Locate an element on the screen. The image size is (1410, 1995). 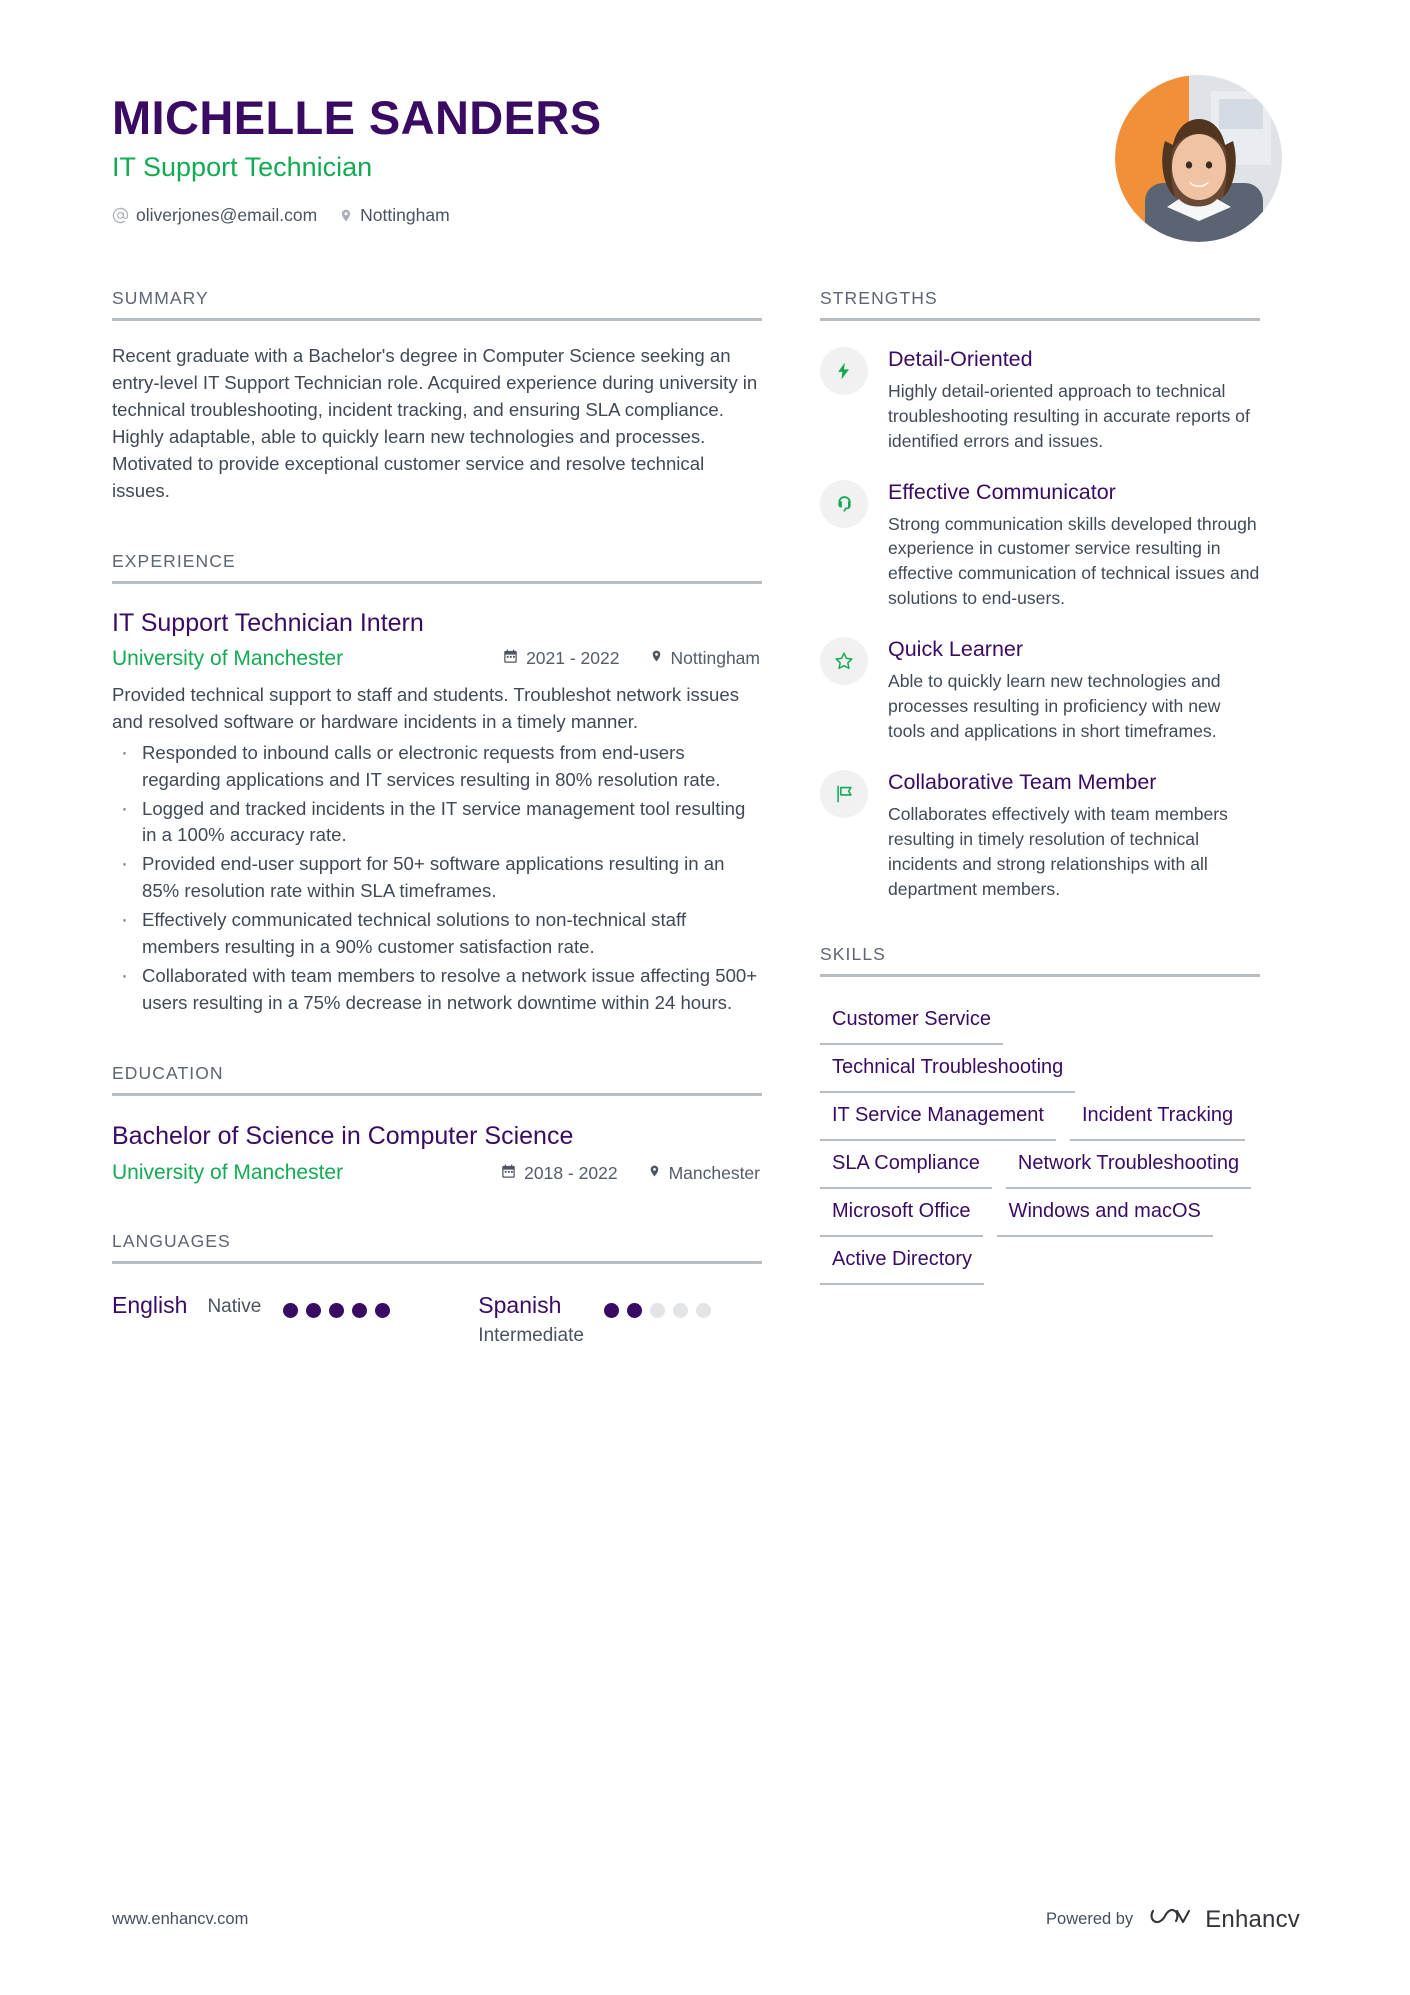
enhancv-logo-icon is located at coordinates (1172, 1919).